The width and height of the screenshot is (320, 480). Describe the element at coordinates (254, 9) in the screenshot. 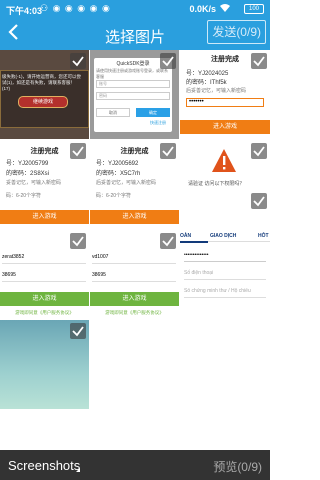

I see `battery-icon: 100` at that location.